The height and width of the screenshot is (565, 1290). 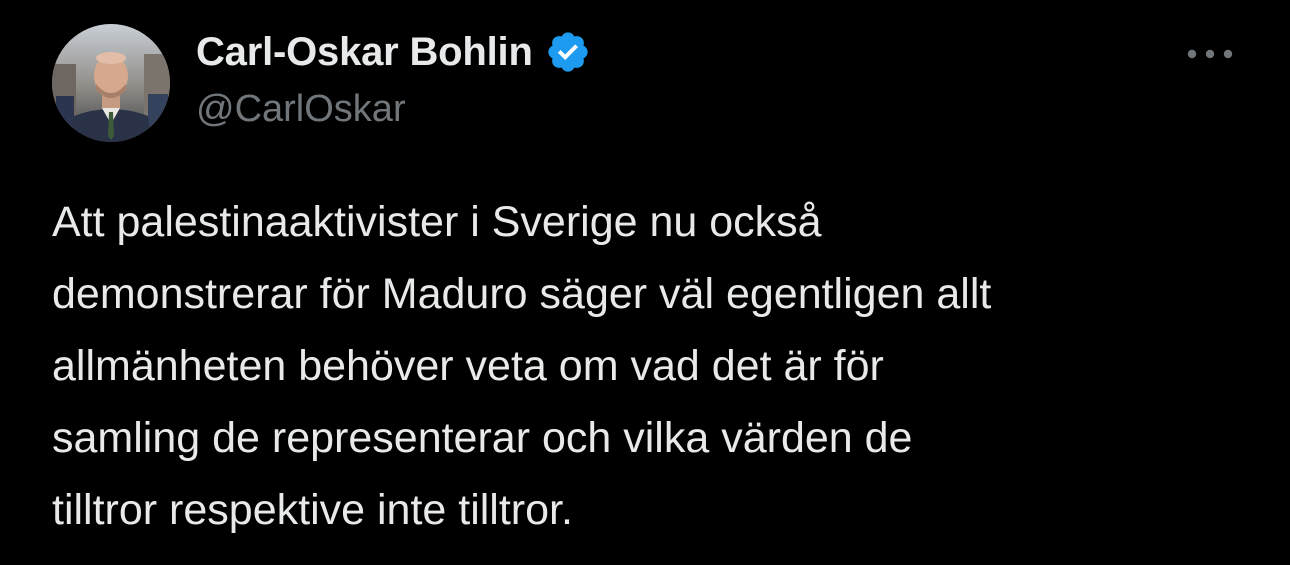 What do you see at coordinates (301, 109) in the screenshot?
I see `author-handle: @CarlOskar` at bounding box center [301, 109].